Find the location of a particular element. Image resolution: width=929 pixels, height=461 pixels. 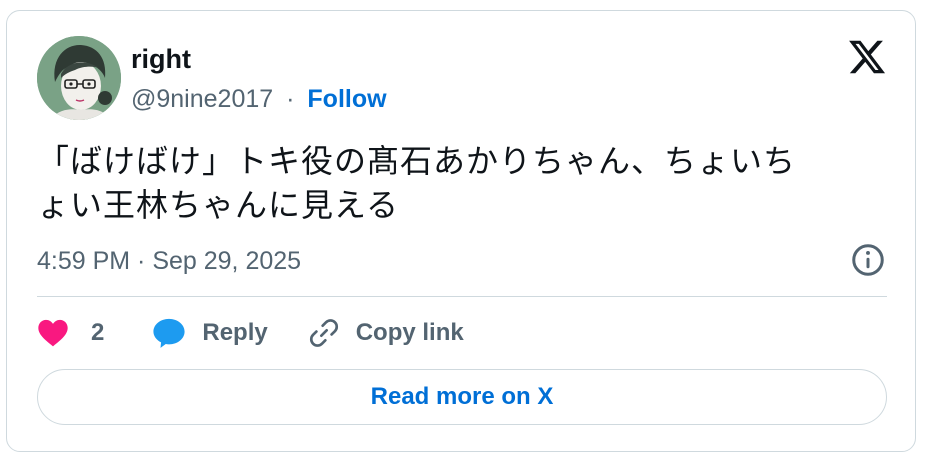

copy-link-button: Copy link is located at coordinates (386, 333).